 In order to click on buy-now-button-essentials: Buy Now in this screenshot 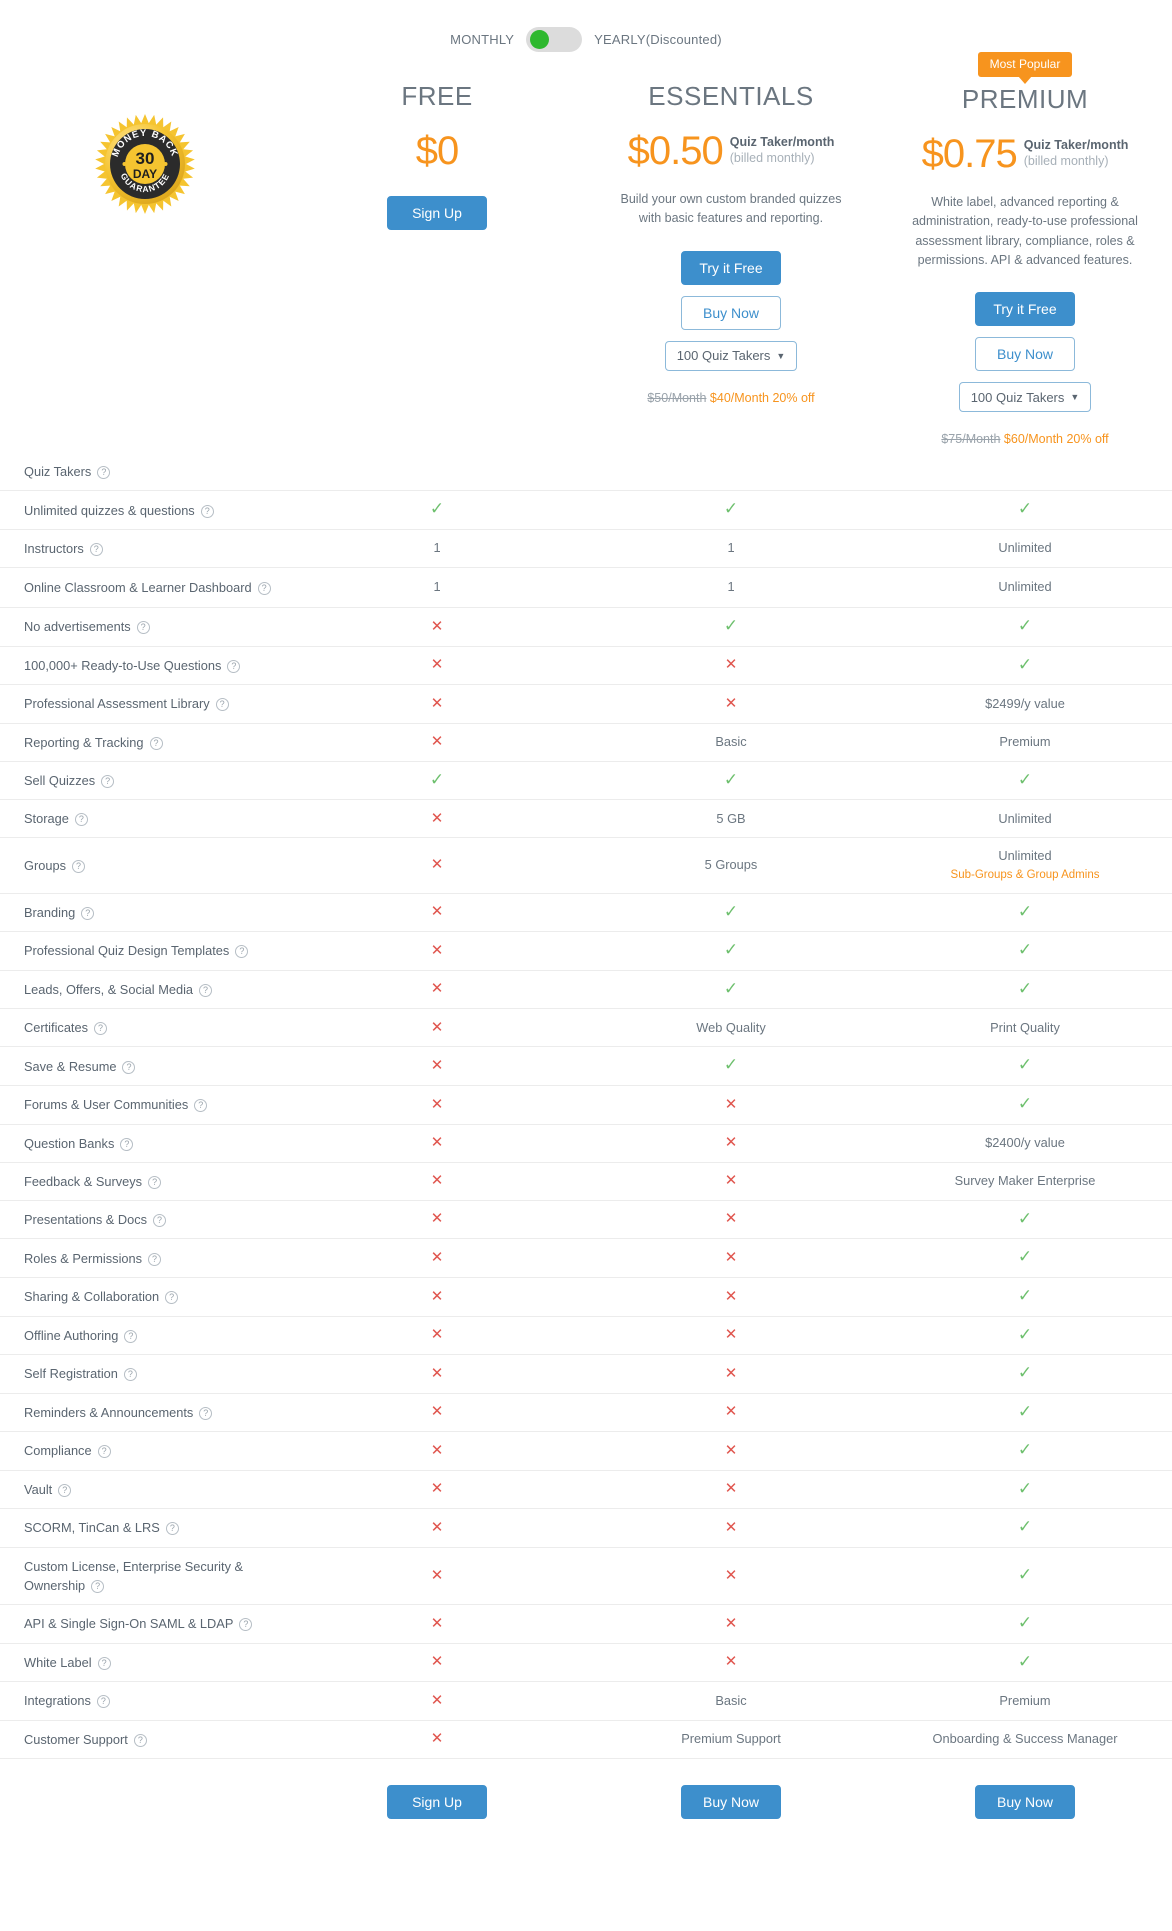, I will do `click(731, 312)`.